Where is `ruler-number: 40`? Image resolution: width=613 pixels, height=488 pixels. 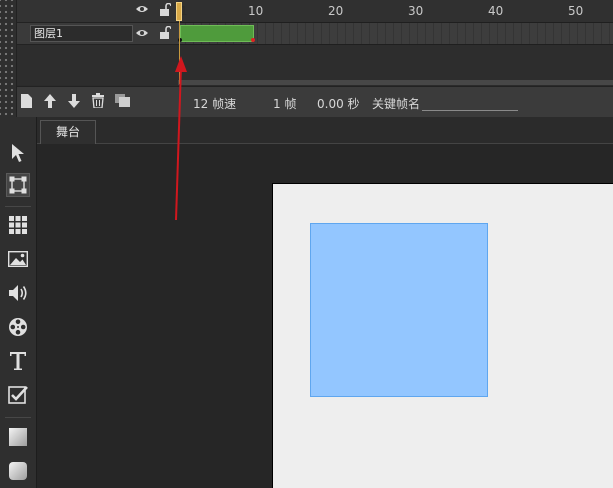 ruler-number: 40 is located at coordinates (496, 11).